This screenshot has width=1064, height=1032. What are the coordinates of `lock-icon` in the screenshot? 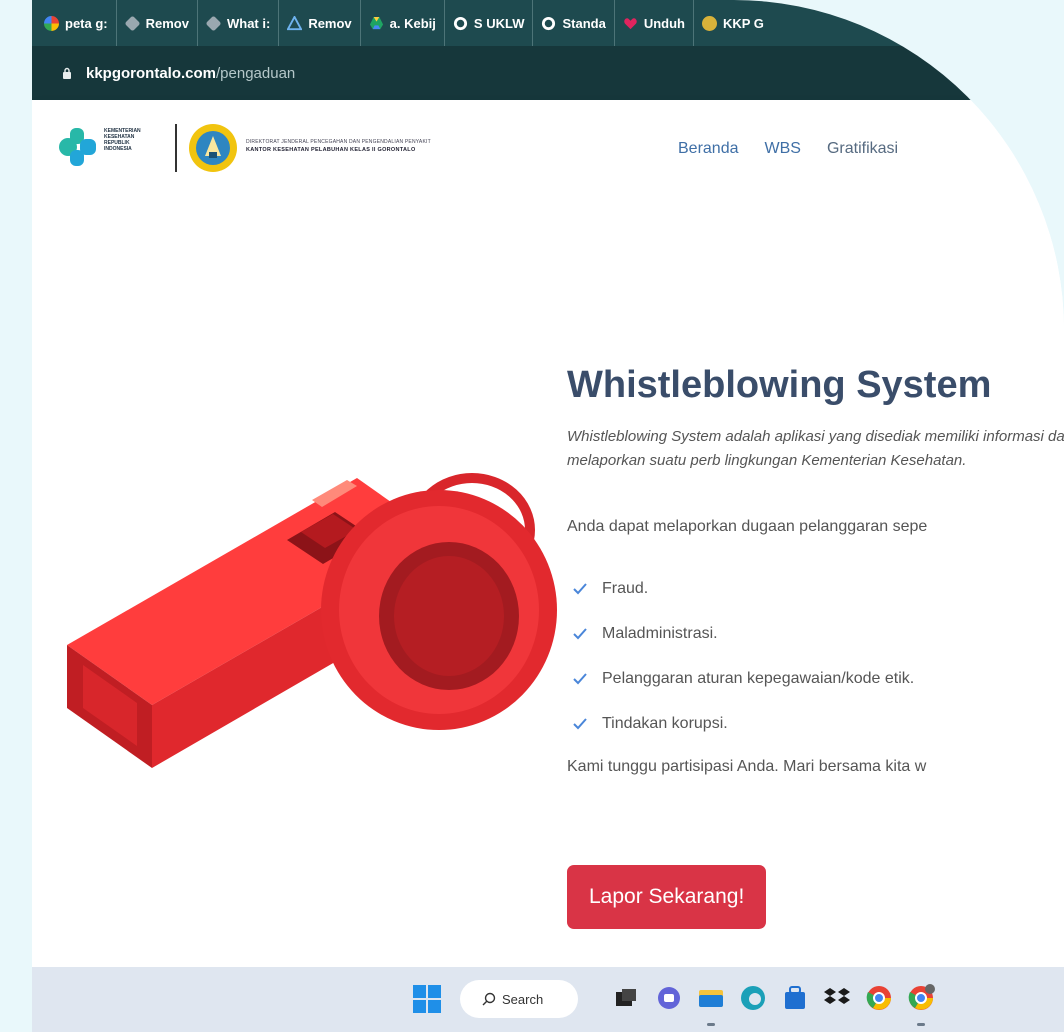 It's located at (67, 73).